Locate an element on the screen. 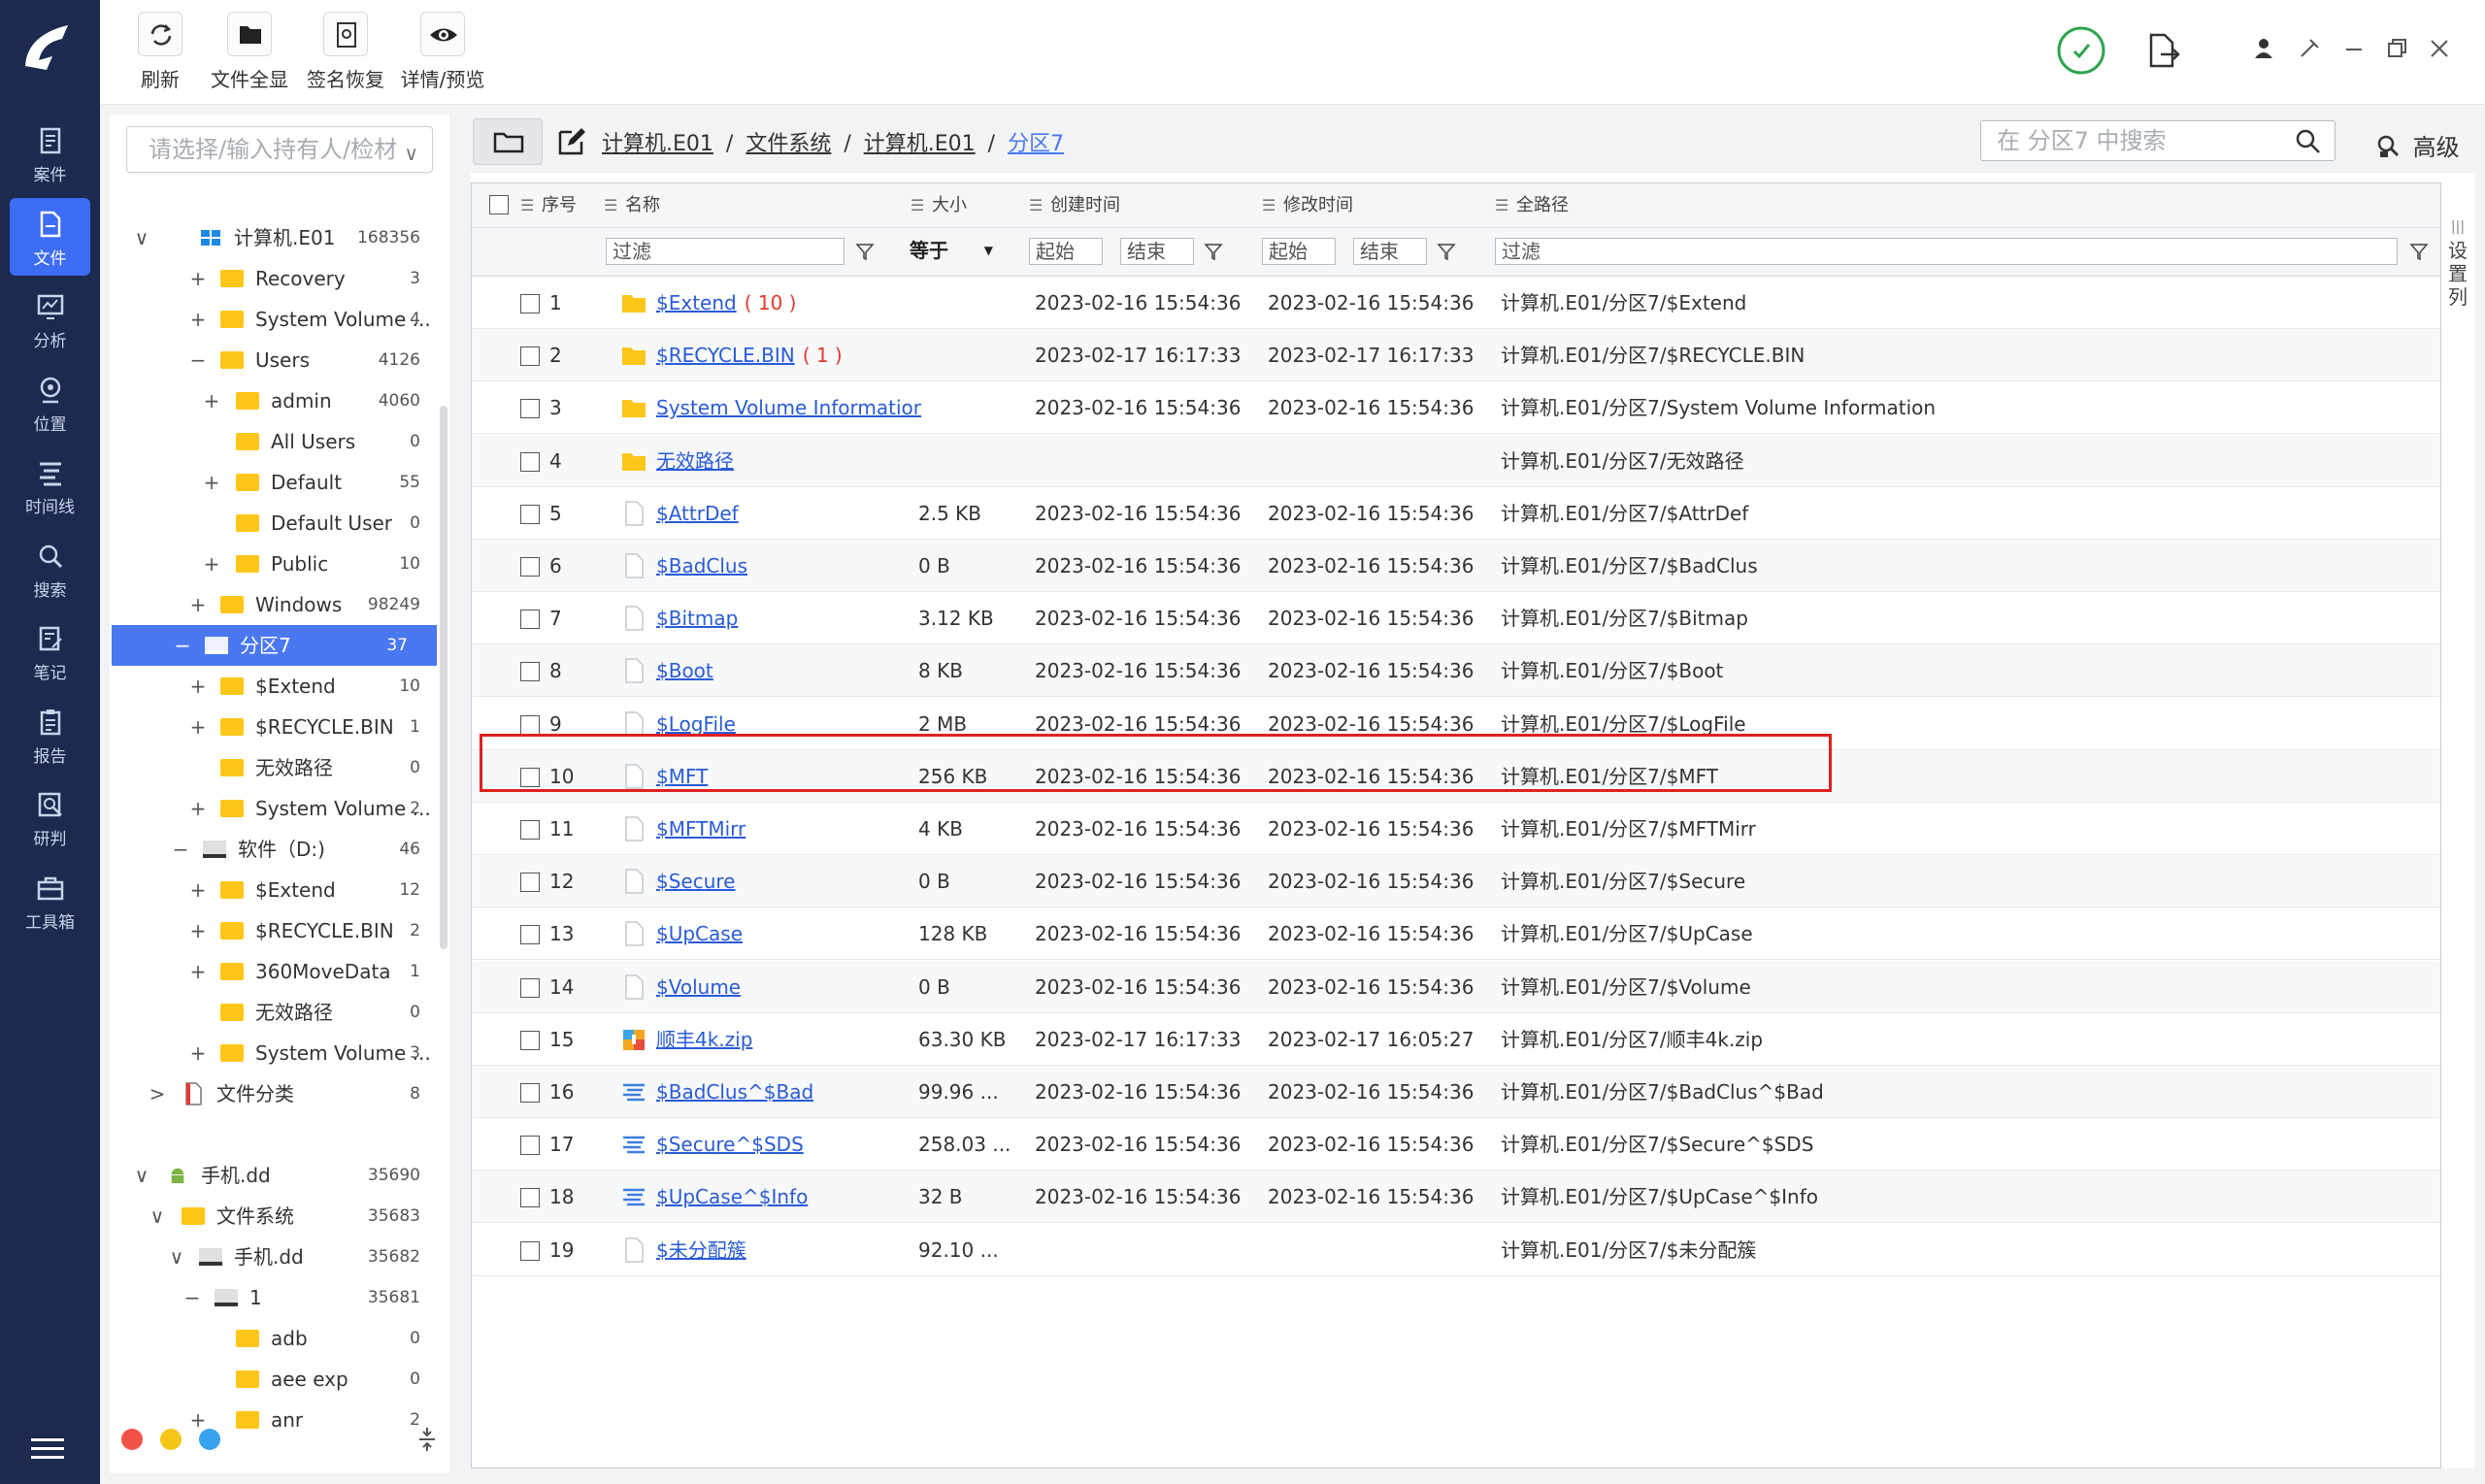 The width and height of the screenshot is (2485, 1484). file-name-link: $Extend is located at coordinates (697, 302).